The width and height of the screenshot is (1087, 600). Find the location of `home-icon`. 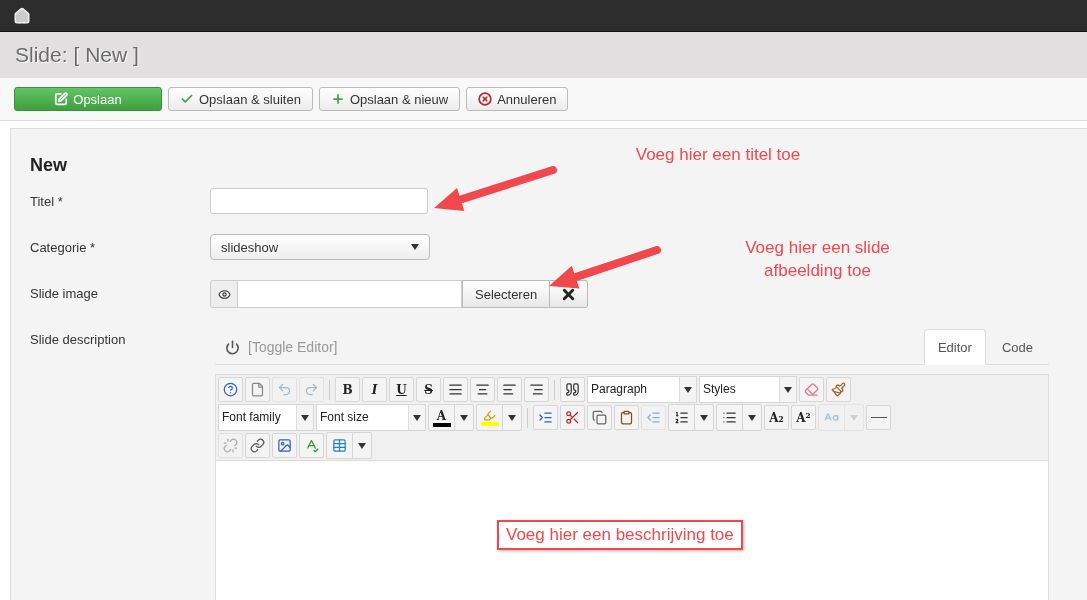

home-icon is located at coordinates (22, 15).